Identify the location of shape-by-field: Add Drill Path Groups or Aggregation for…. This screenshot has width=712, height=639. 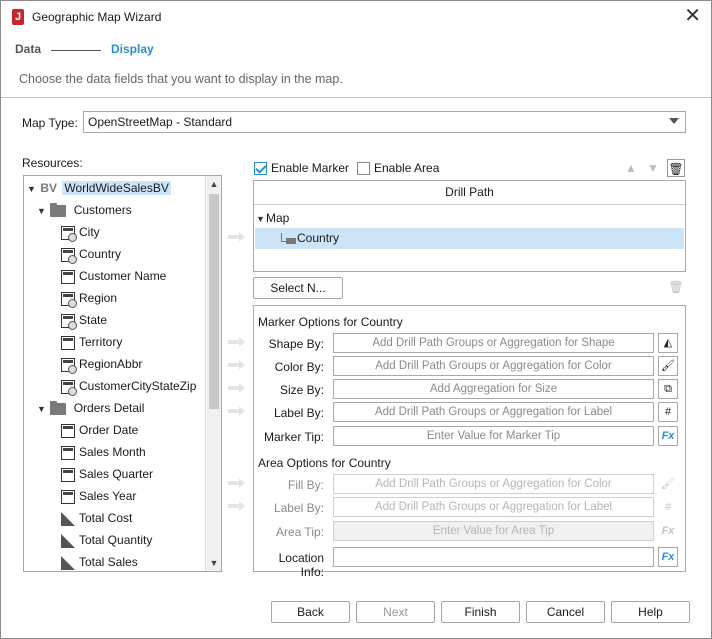
(493, 343).